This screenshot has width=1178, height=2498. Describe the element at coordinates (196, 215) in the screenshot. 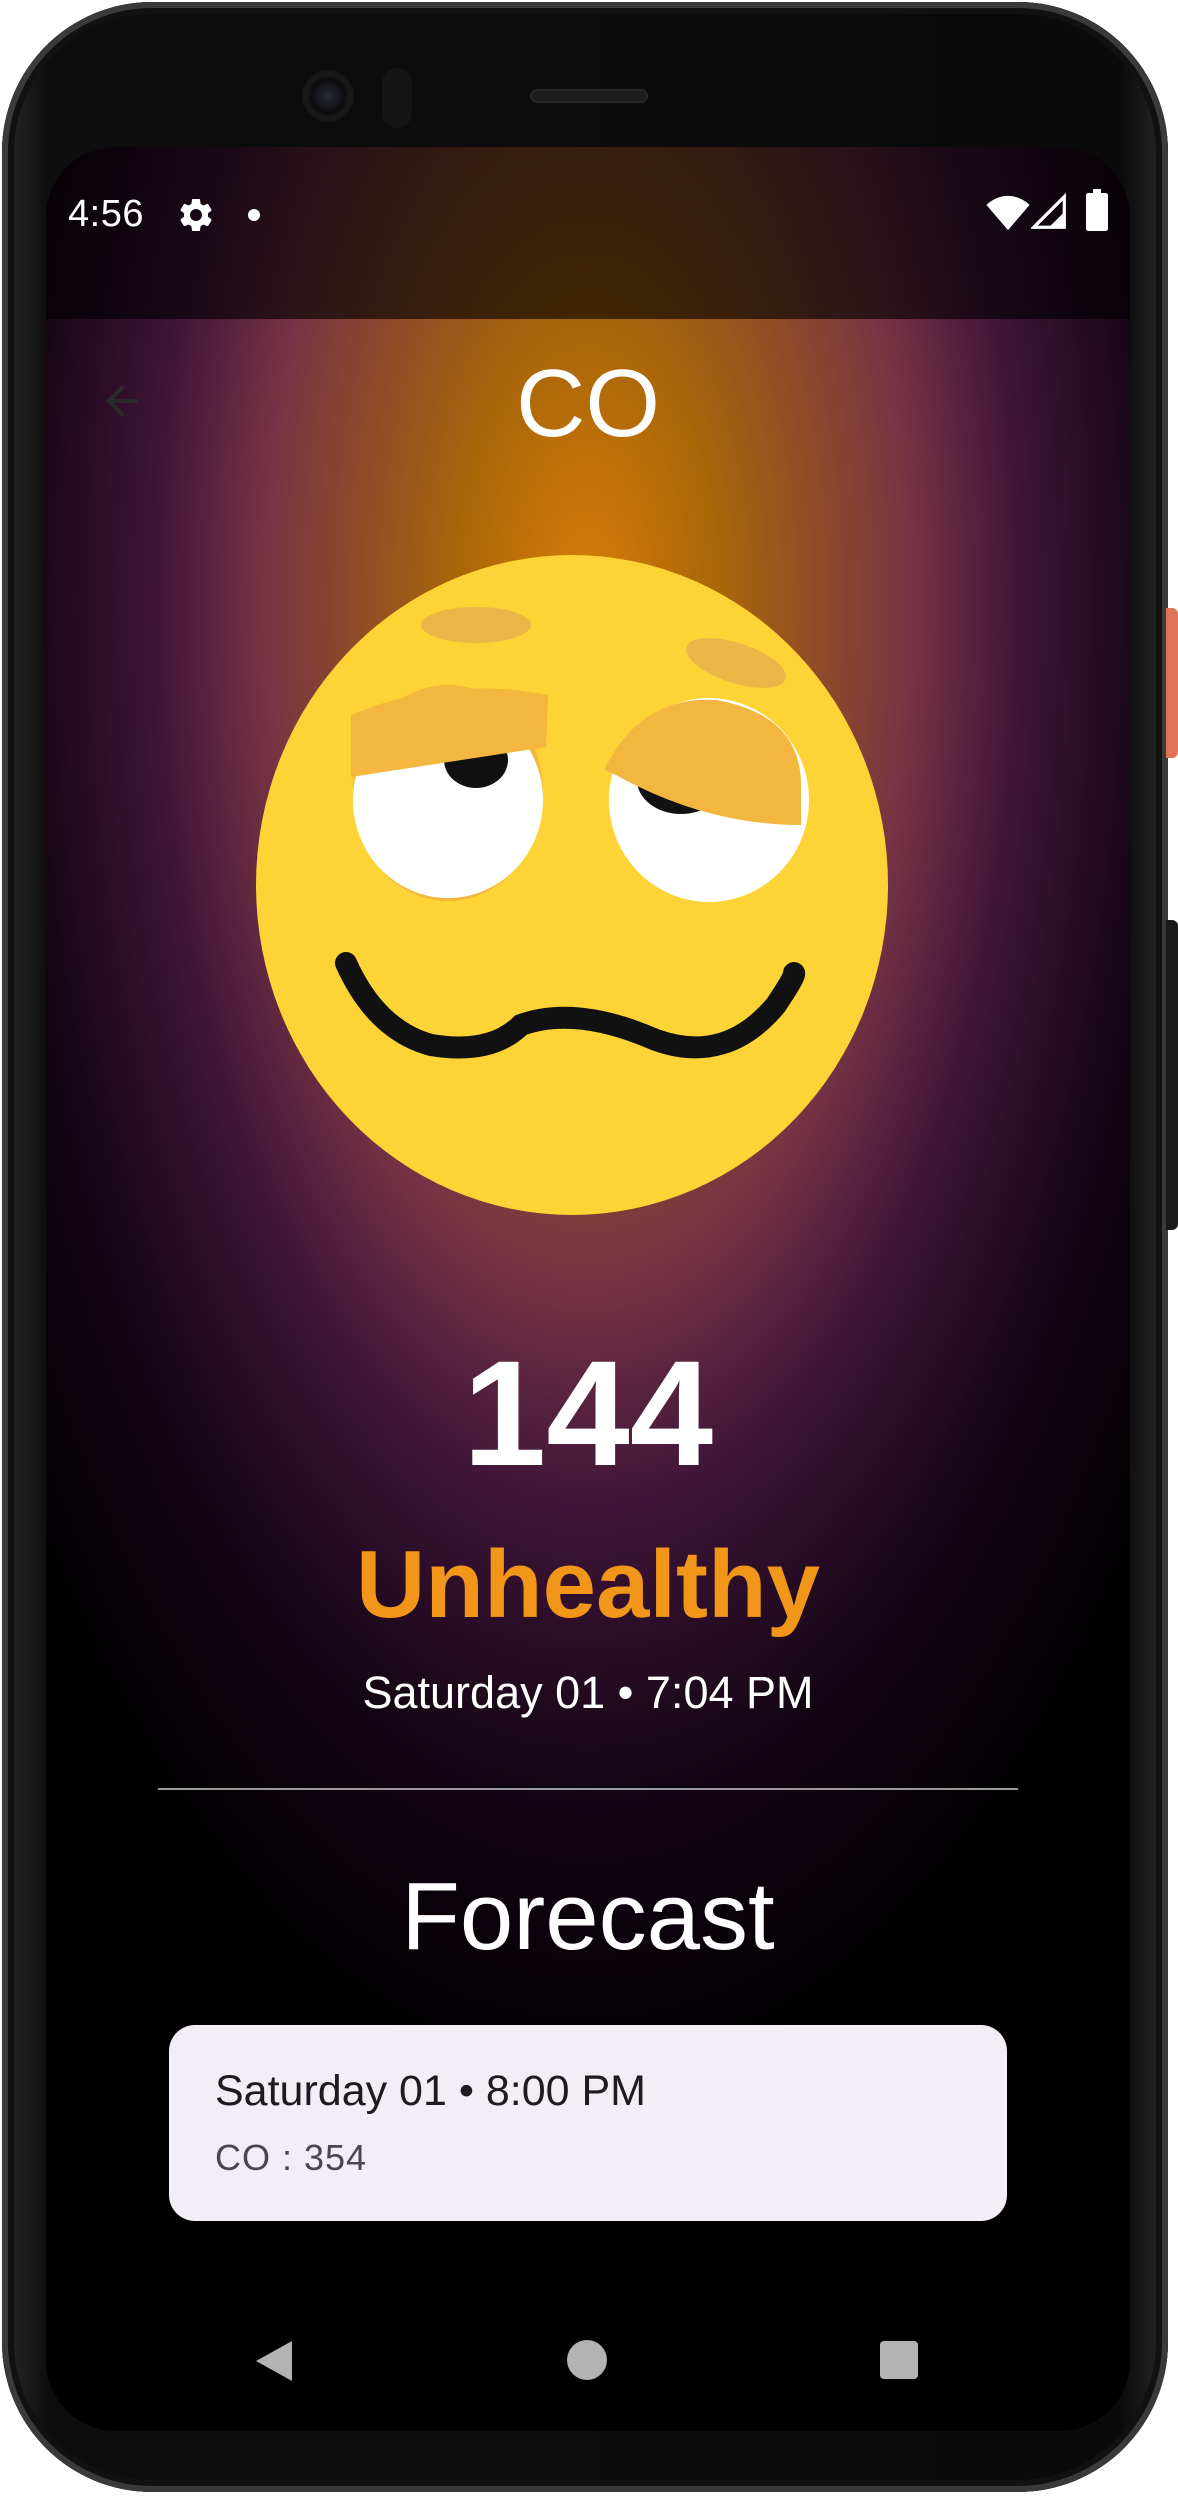

I see `gear-icon` at that location.